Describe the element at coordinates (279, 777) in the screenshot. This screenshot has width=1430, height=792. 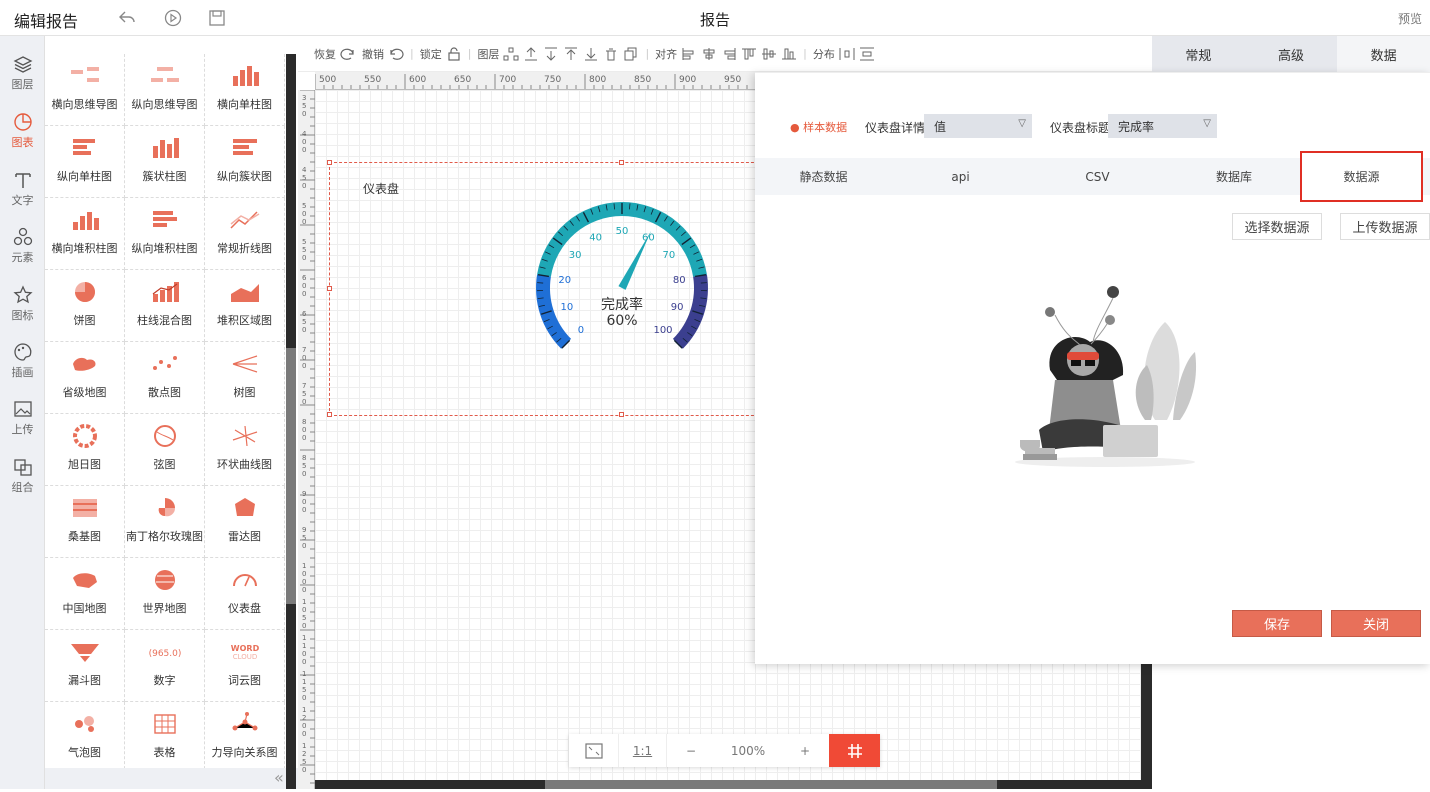
I see `collapse-icon: «` at that location.